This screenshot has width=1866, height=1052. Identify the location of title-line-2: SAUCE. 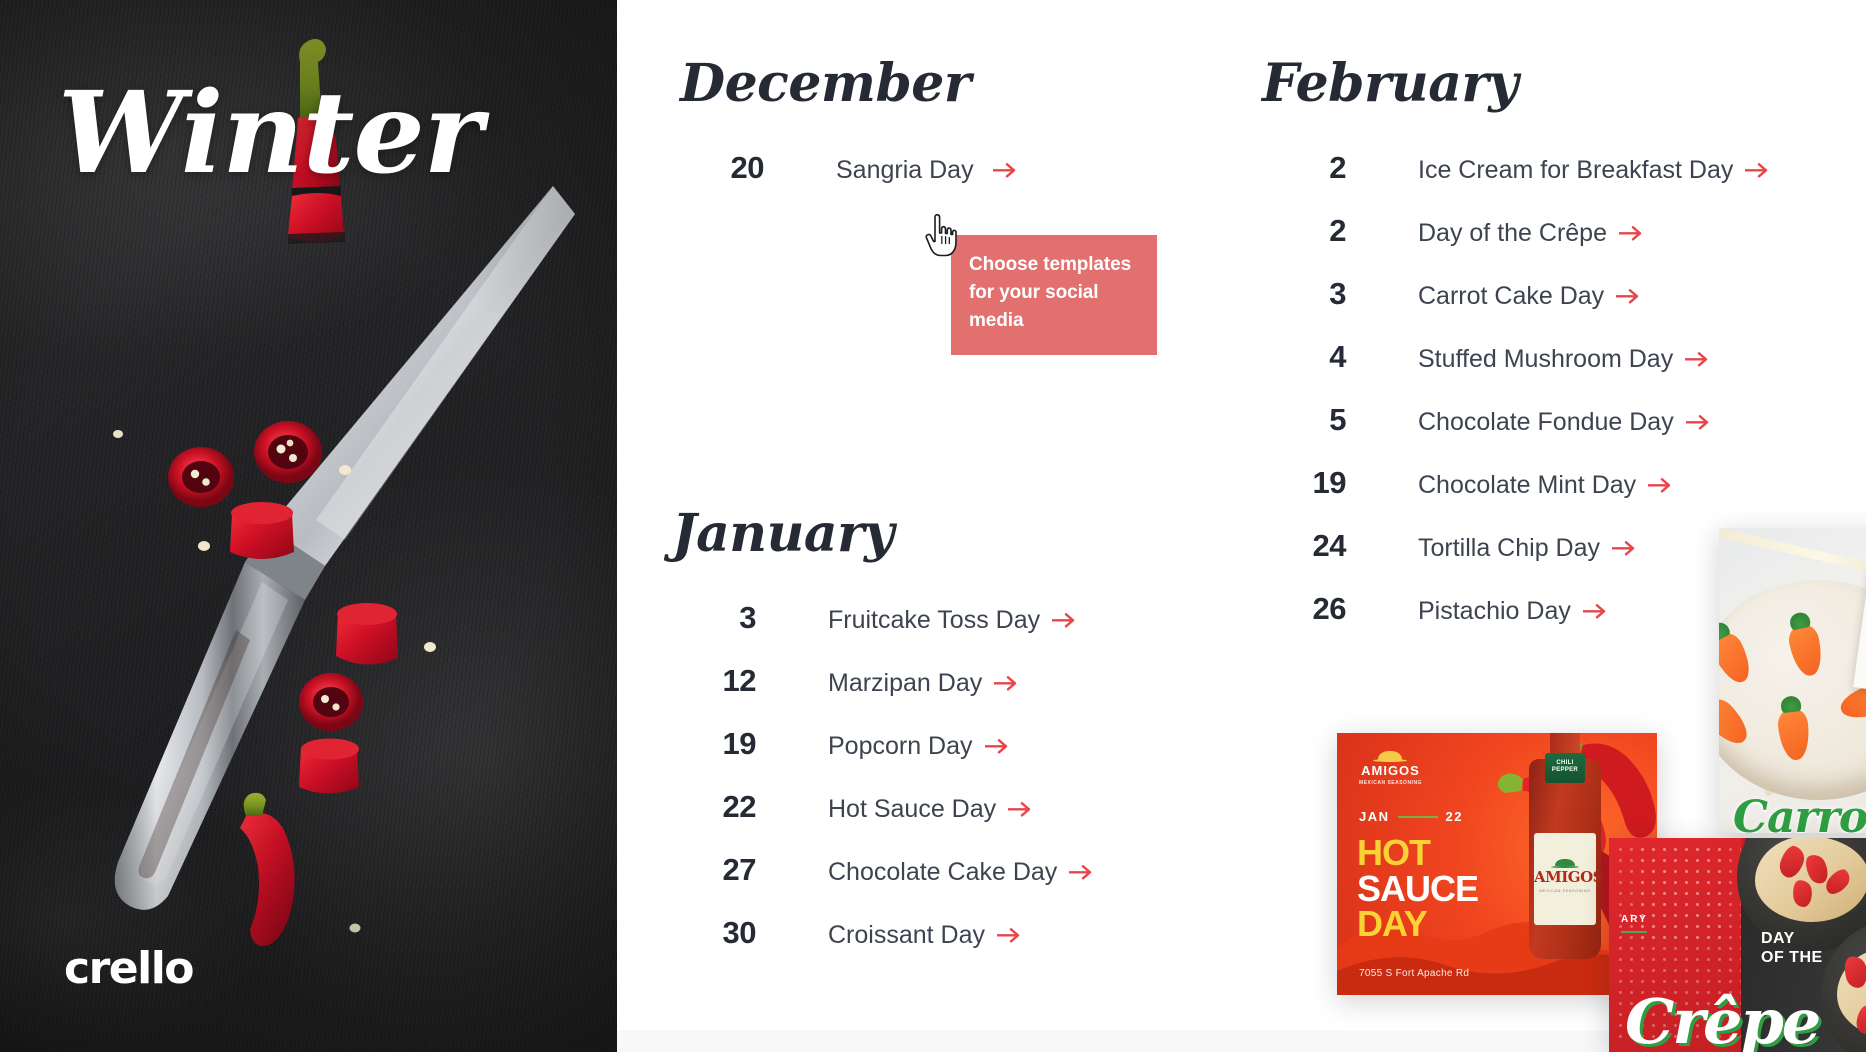
(1418, 888).